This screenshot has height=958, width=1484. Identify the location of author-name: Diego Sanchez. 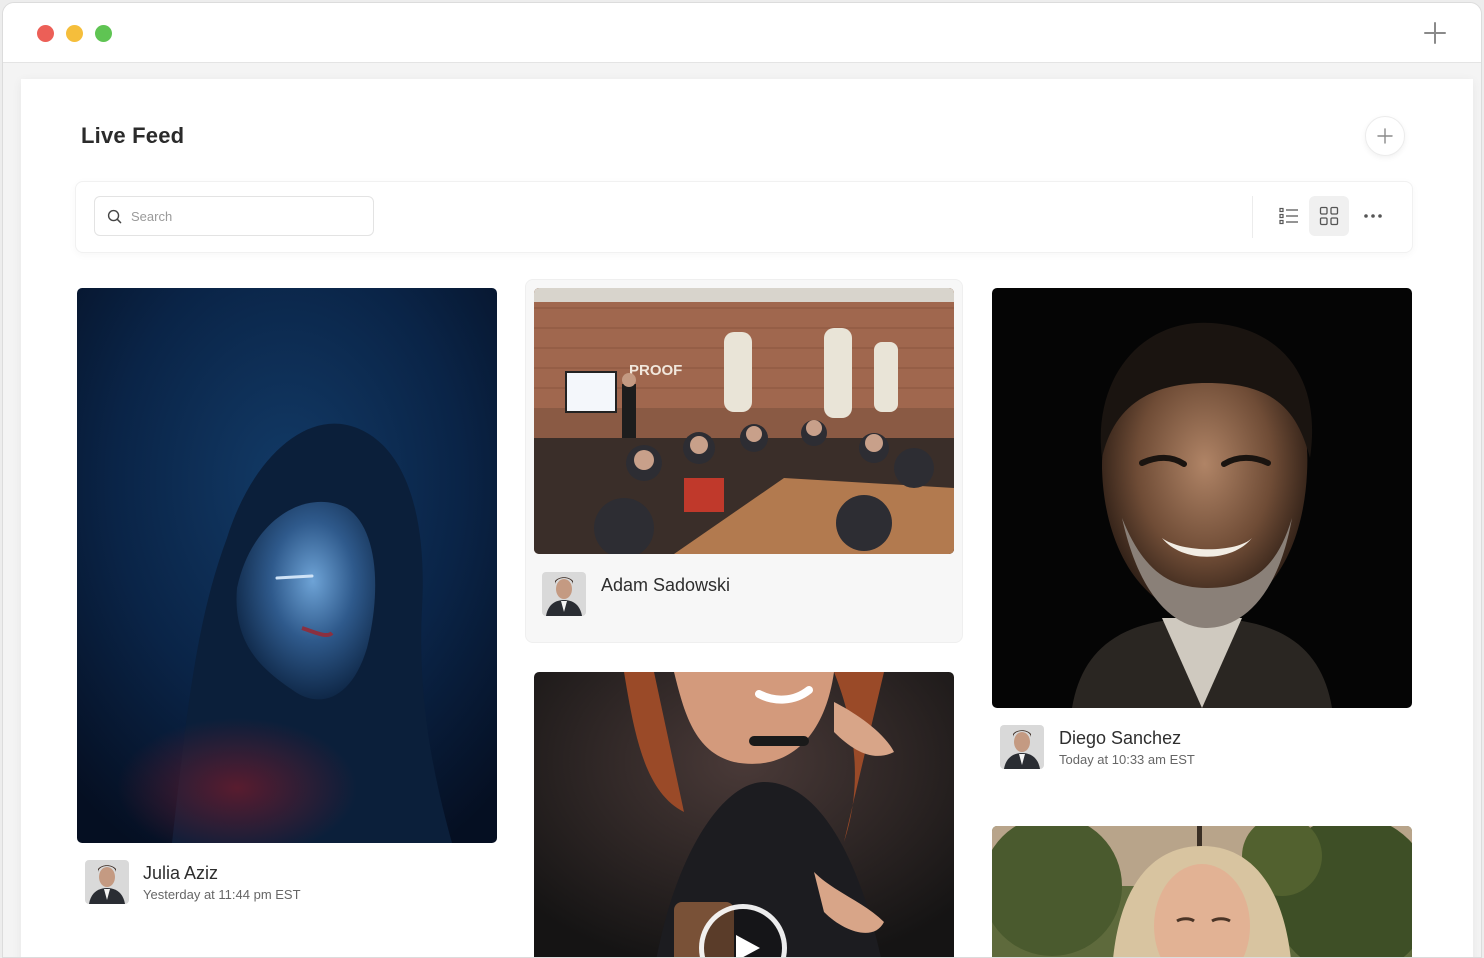
(1120, 738).